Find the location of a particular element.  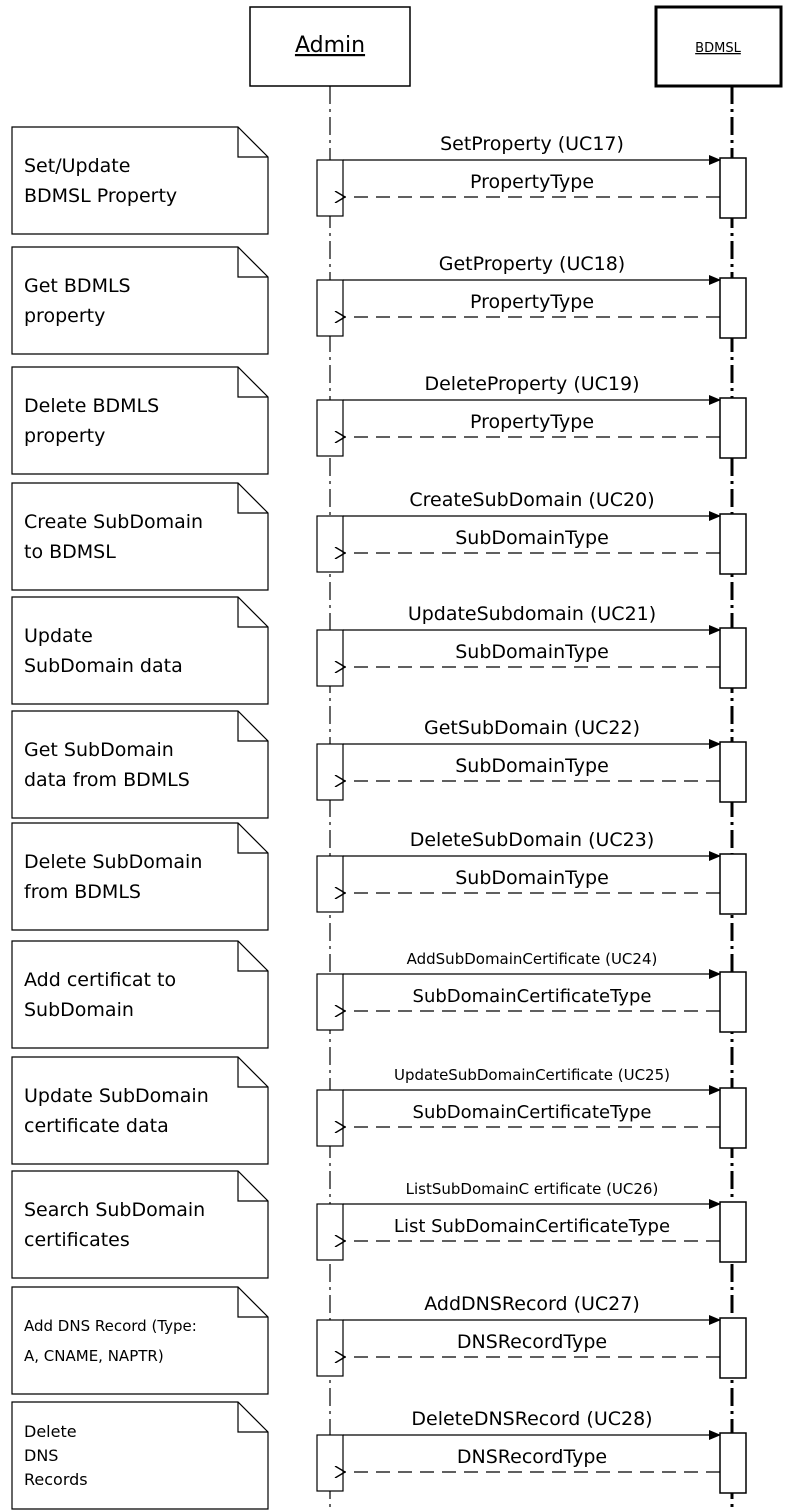

note-text-line: Update is located at coordinates (58, 636).